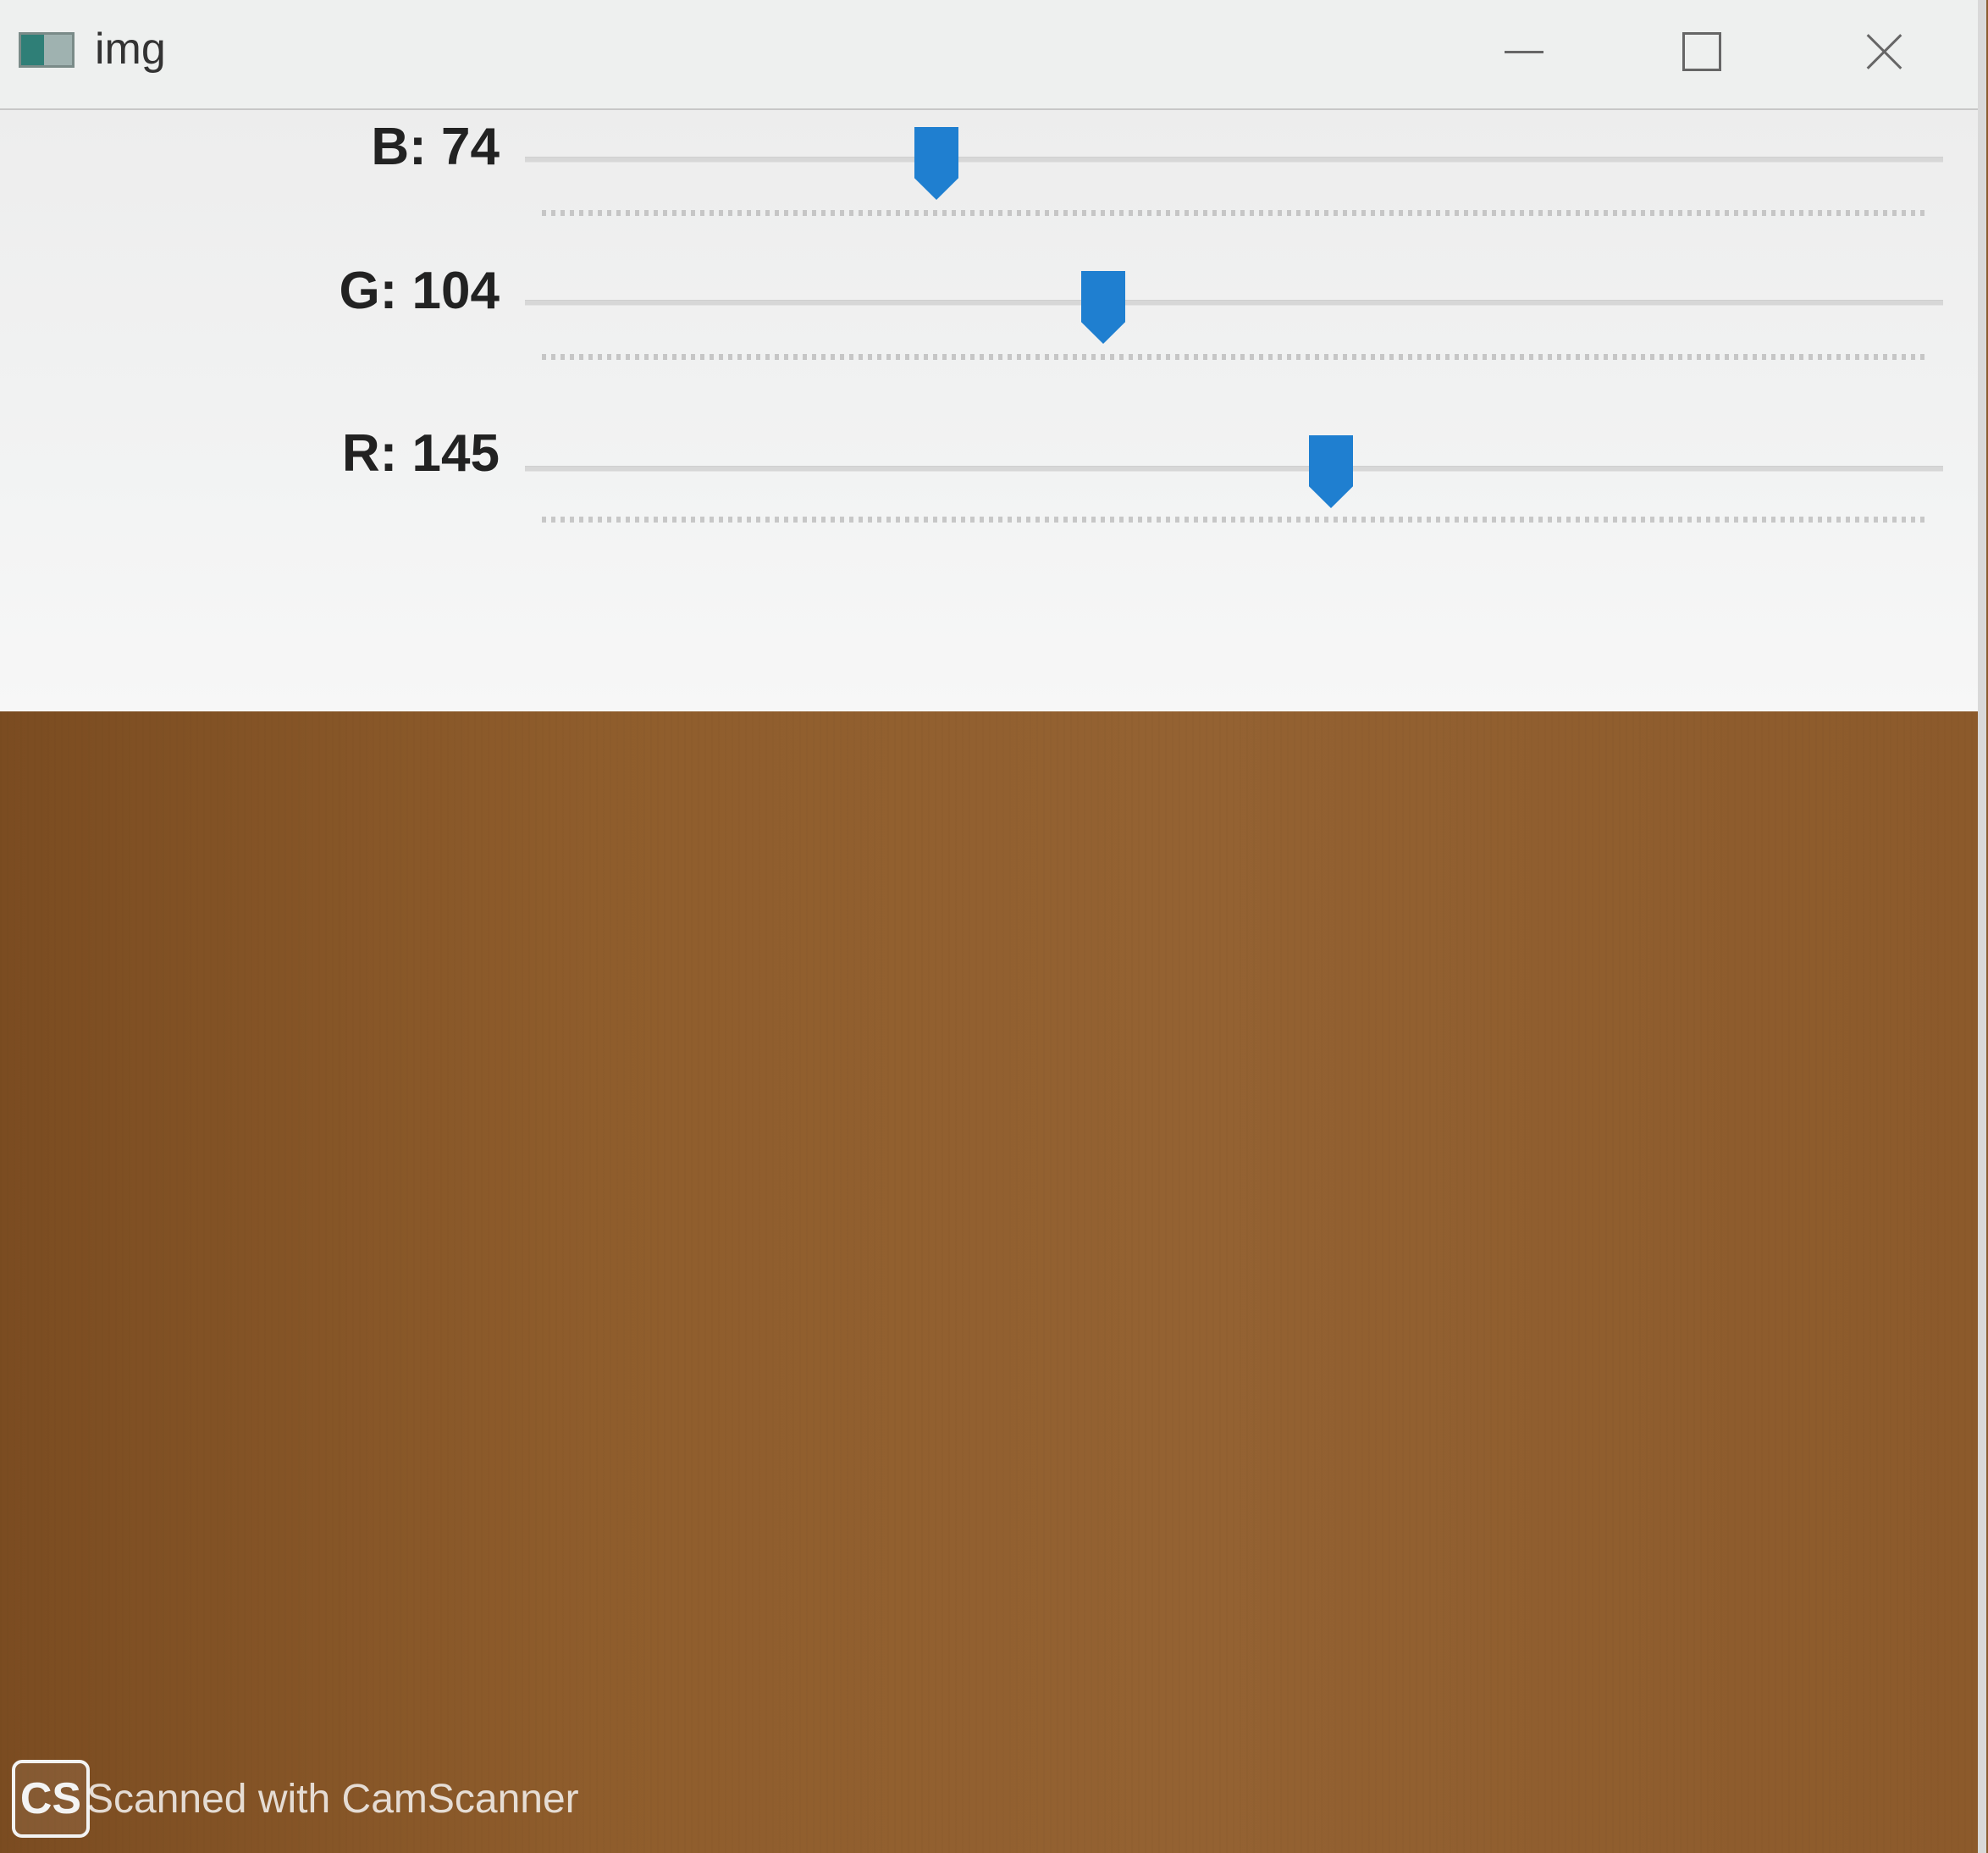 This screenshot has width=1988, height=1853. I want to click on minimize-icon, so click(1524, 51).